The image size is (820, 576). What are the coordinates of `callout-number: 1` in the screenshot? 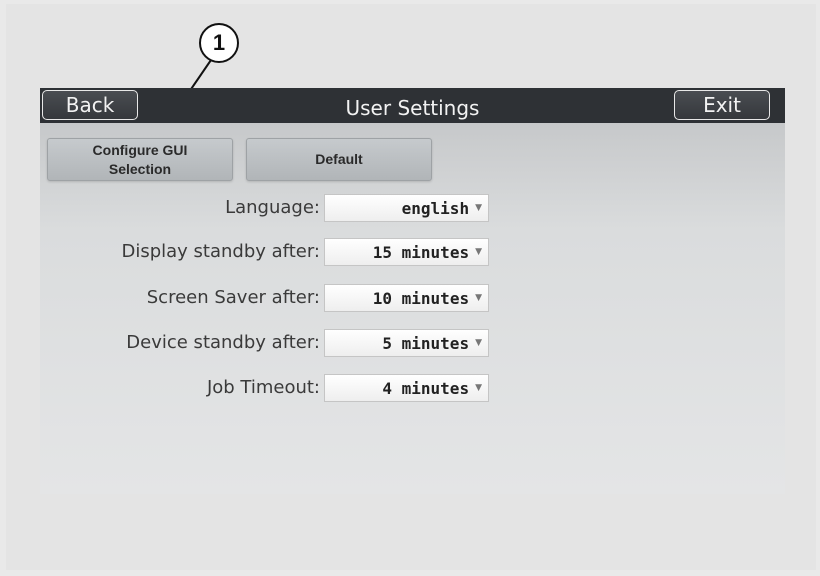 It's located at (219, 43).